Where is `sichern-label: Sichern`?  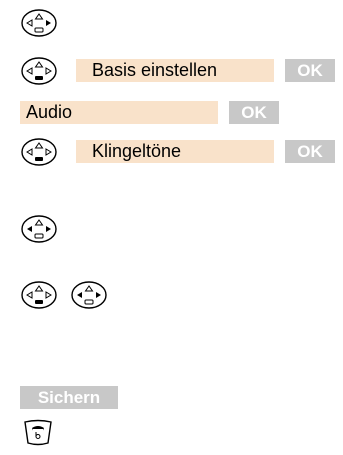 sichern-label: Sichern is located at coordinates (69, 397).